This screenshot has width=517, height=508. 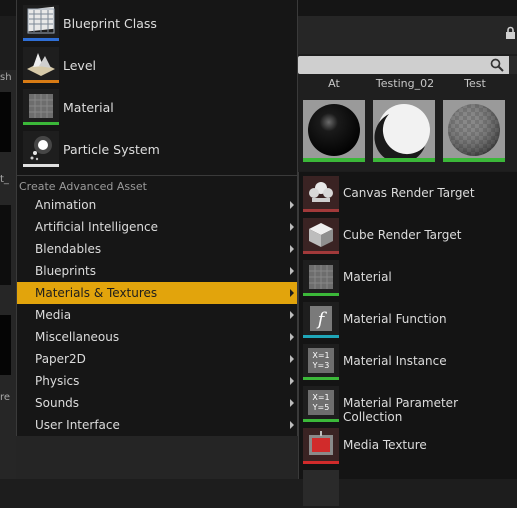 I want to click on category-label: User Interface, so click(x=77, y=425).